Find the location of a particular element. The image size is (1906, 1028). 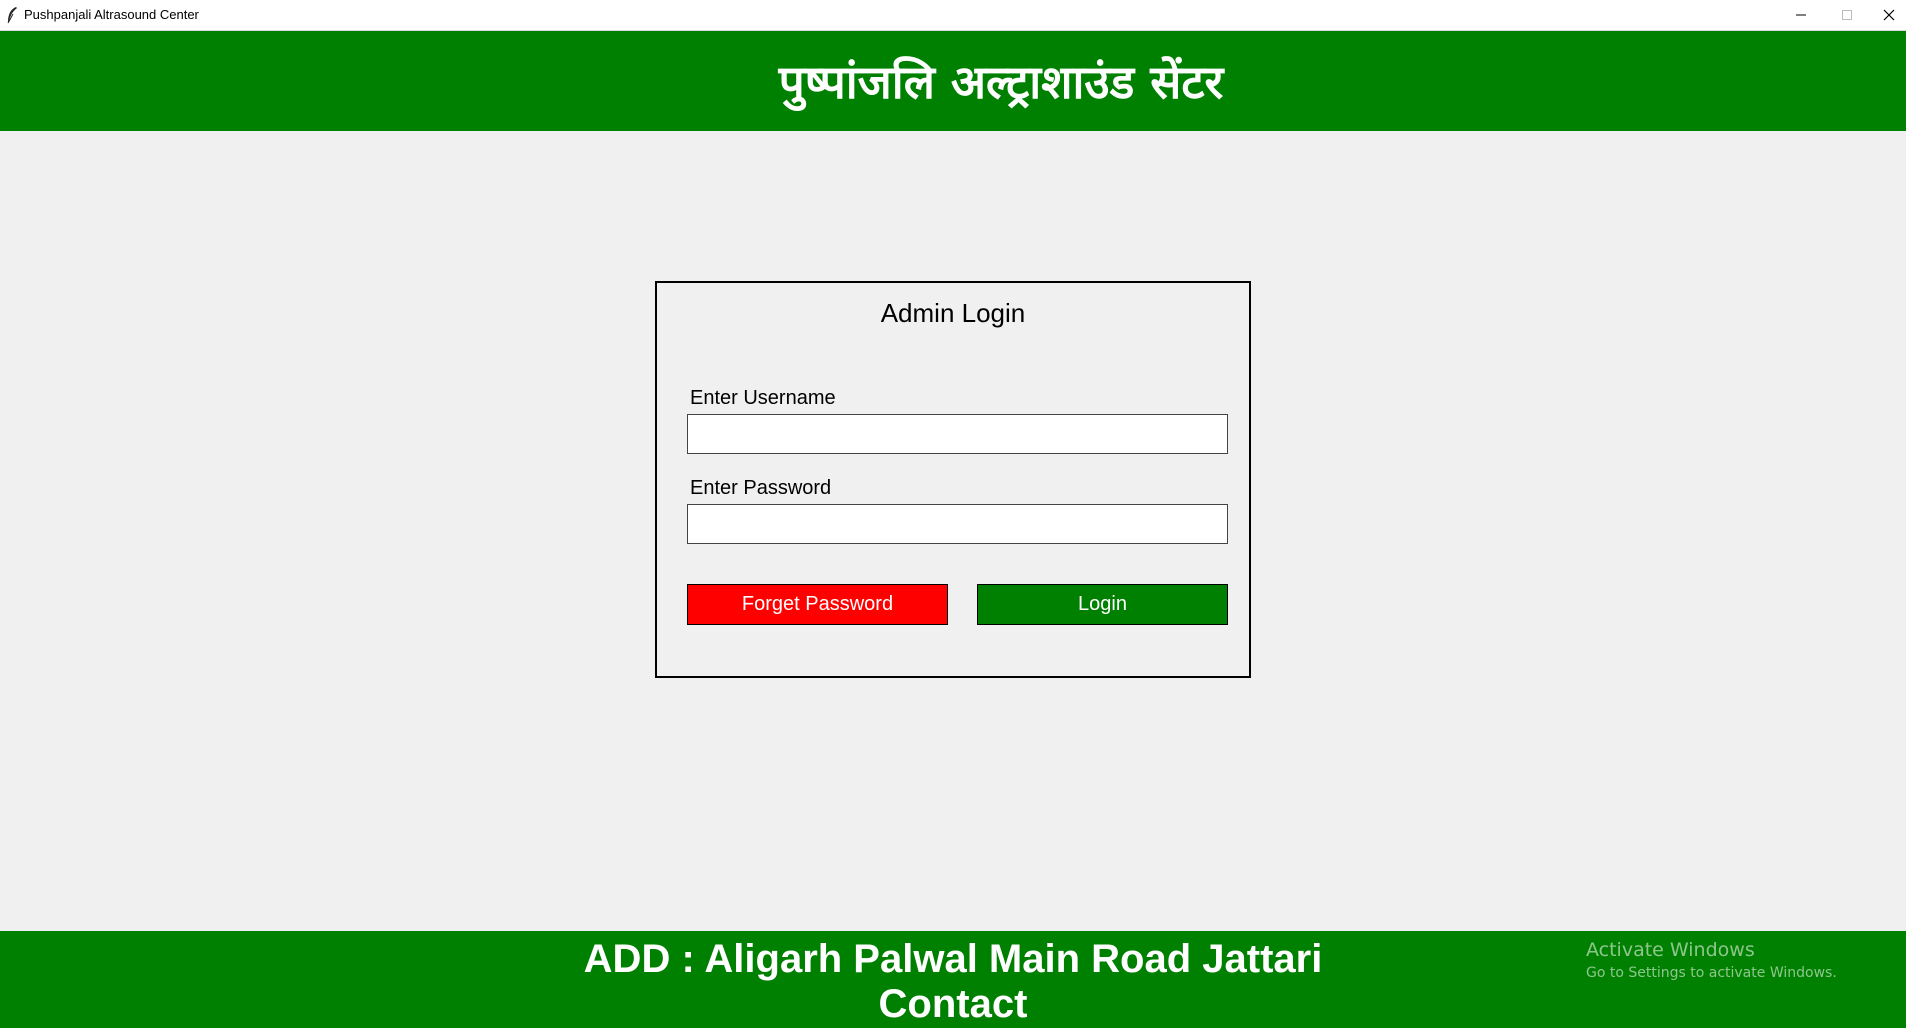

close-button is located at coordinates (1886, 15).